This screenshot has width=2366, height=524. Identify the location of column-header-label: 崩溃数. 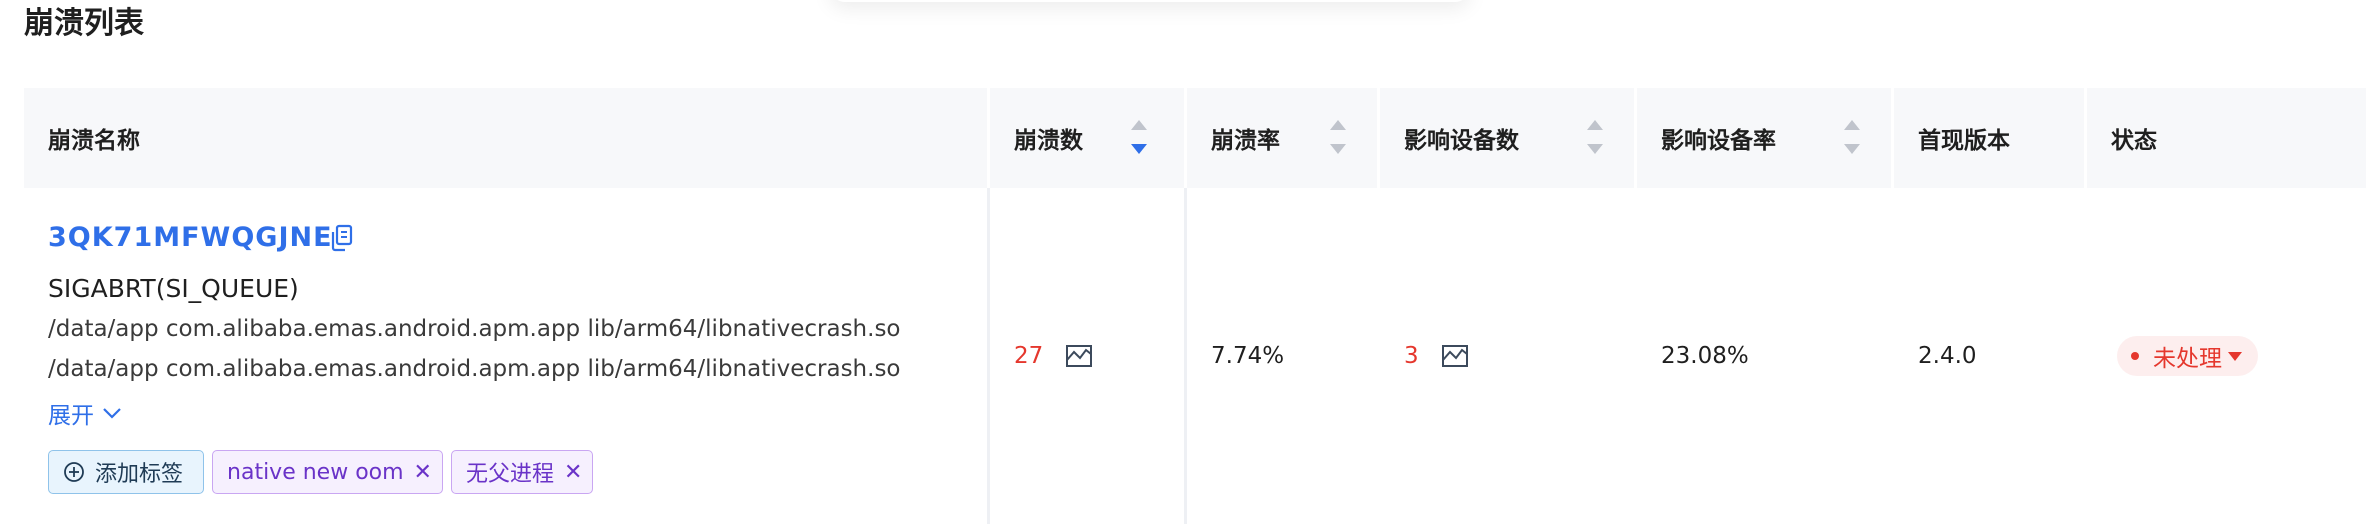
(1048, 141).